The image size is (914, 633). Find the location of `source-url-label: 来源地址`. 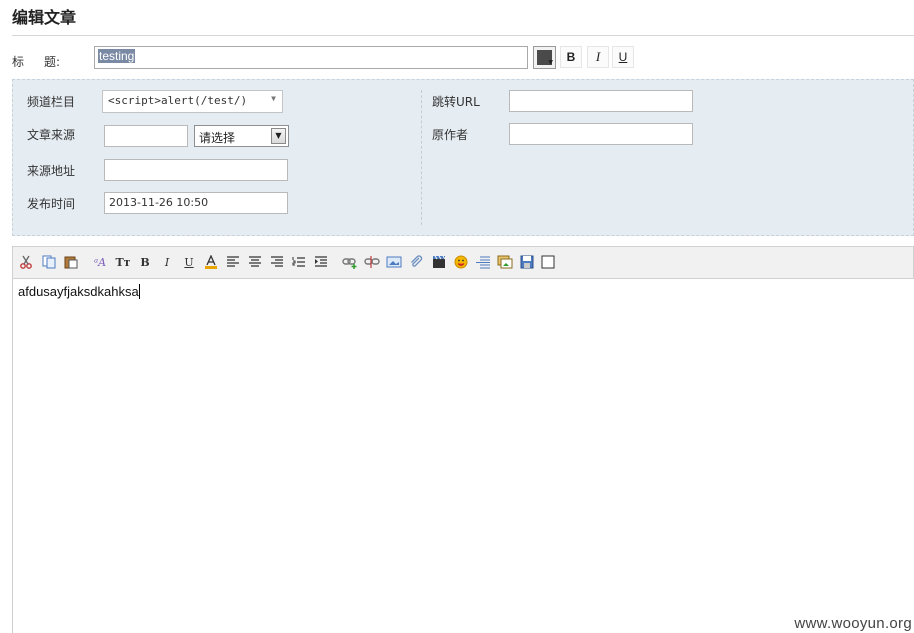

source-url-label: 来源地址 is located at coordinates (51, 171).